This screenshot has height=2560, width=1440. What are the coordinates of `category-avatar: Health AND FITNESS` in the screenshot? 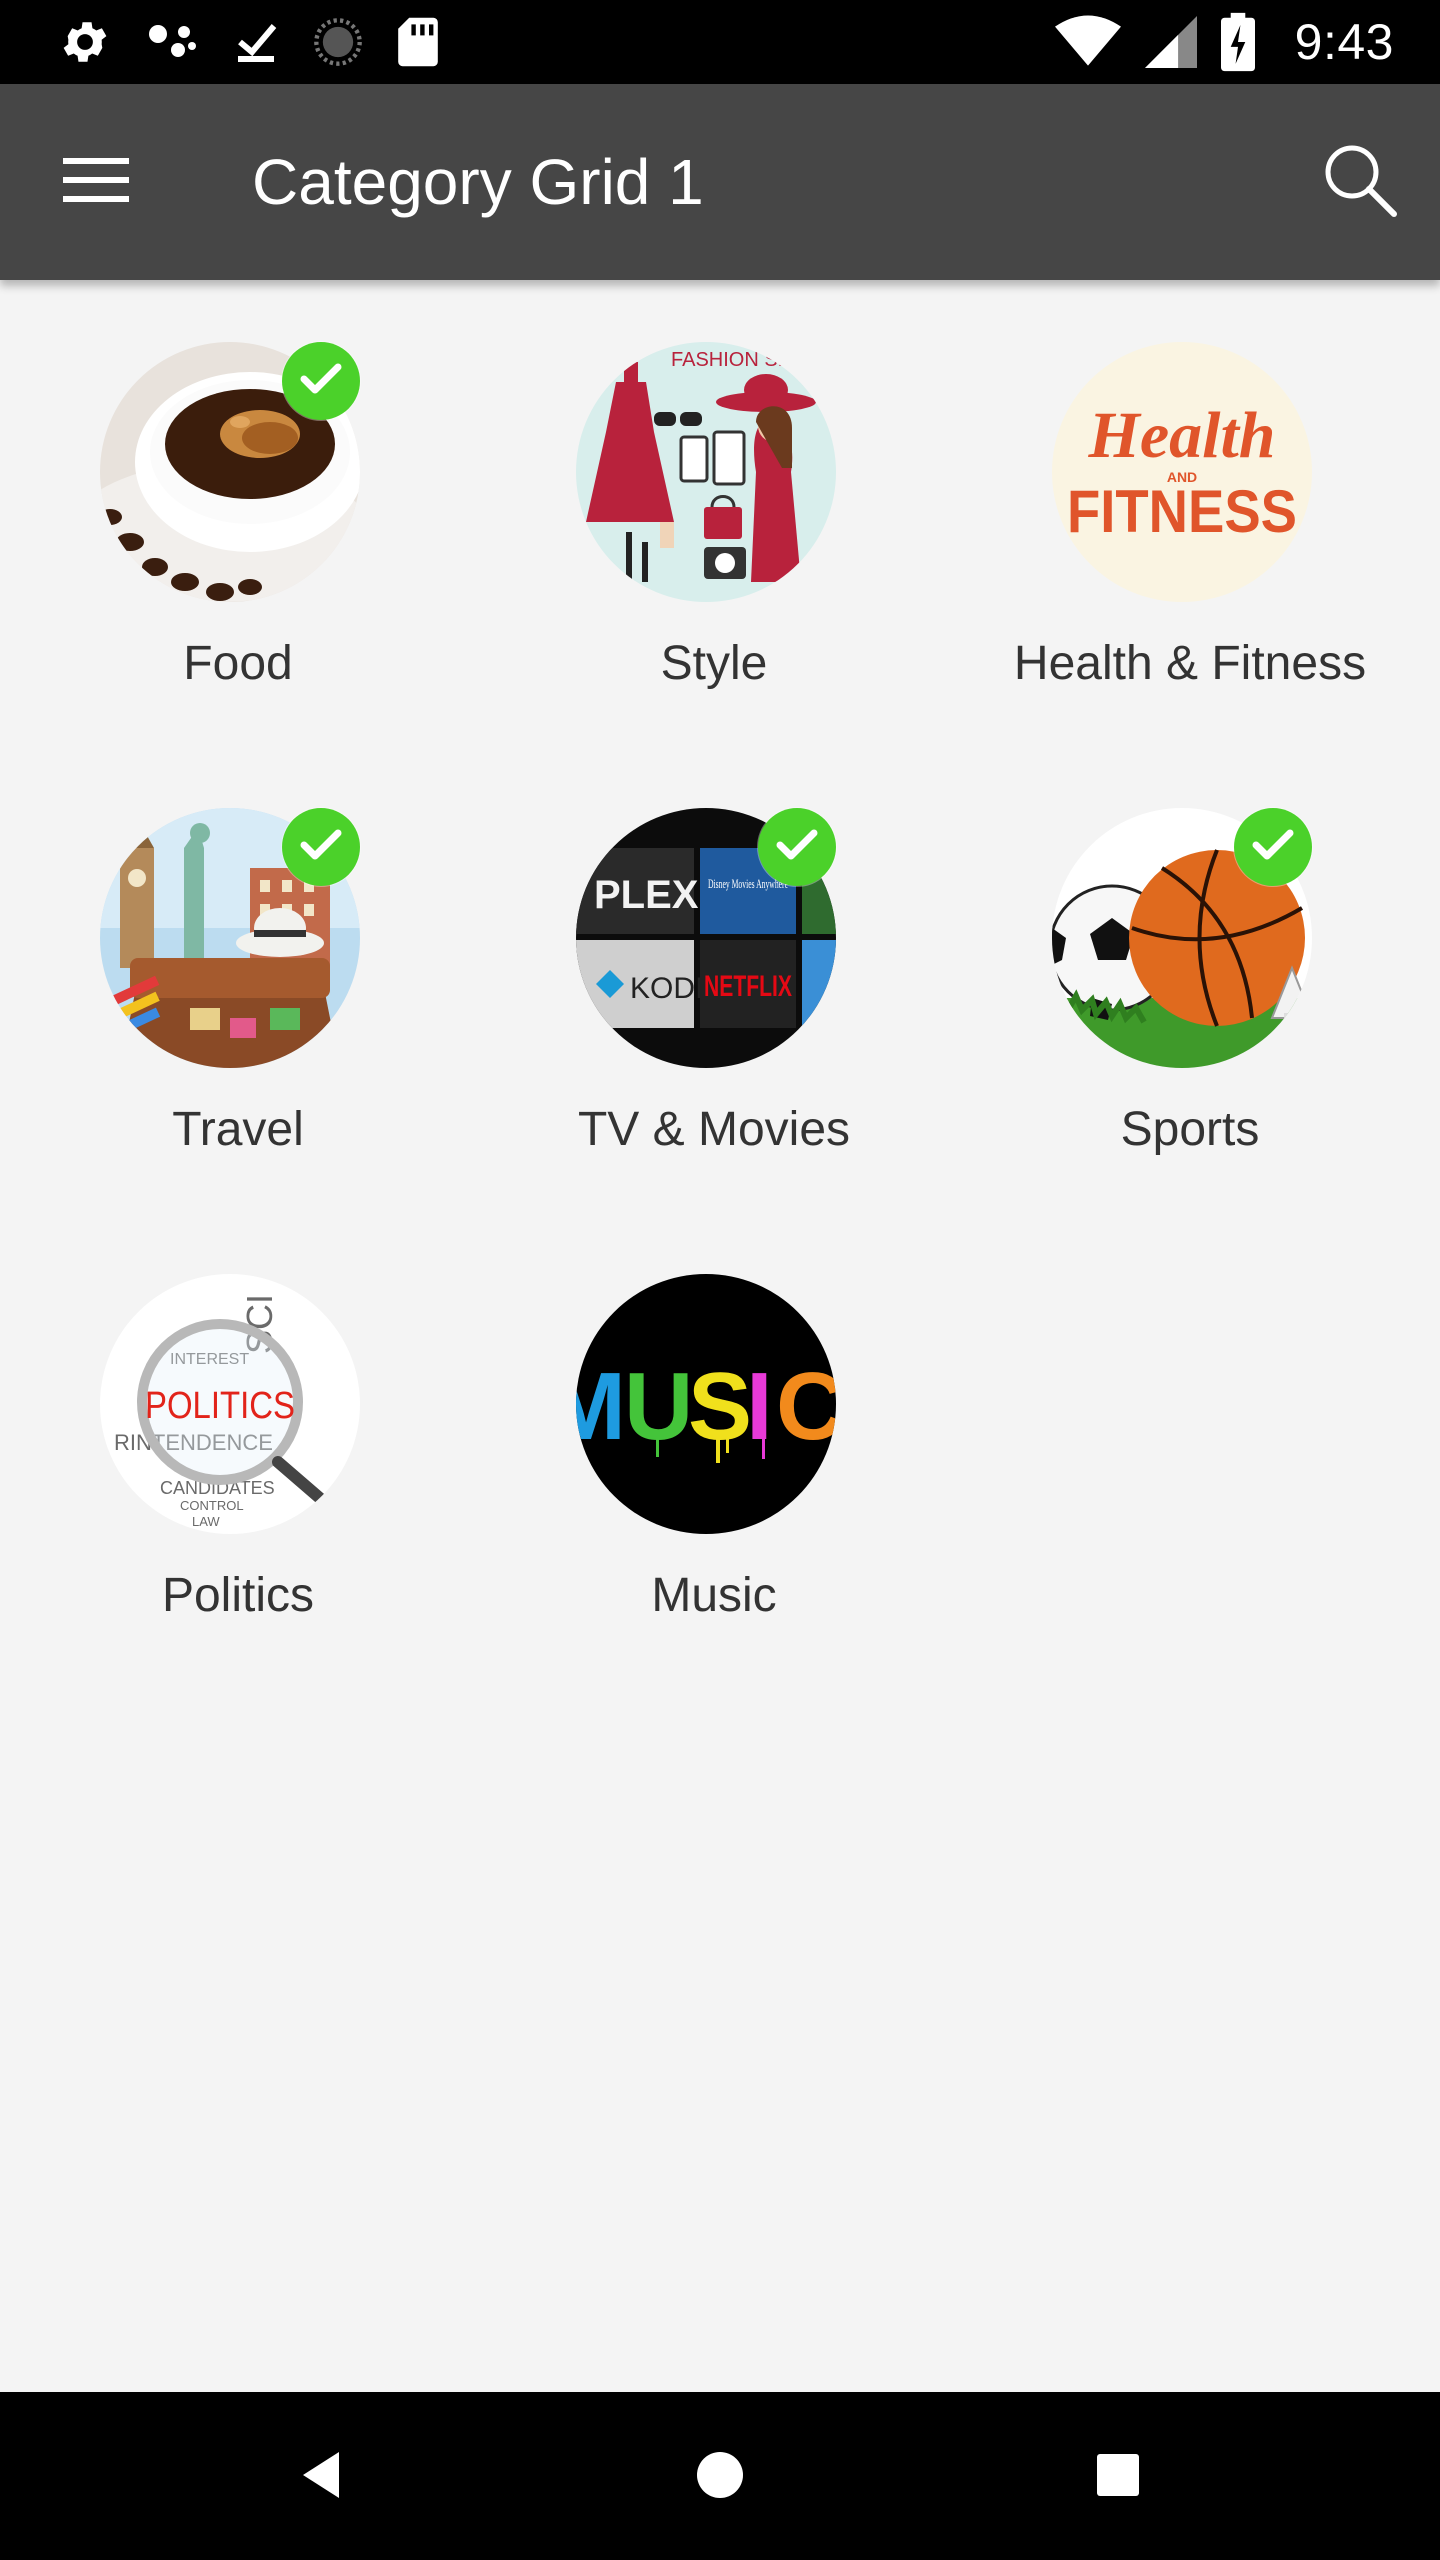 It's located at (1182, 472).